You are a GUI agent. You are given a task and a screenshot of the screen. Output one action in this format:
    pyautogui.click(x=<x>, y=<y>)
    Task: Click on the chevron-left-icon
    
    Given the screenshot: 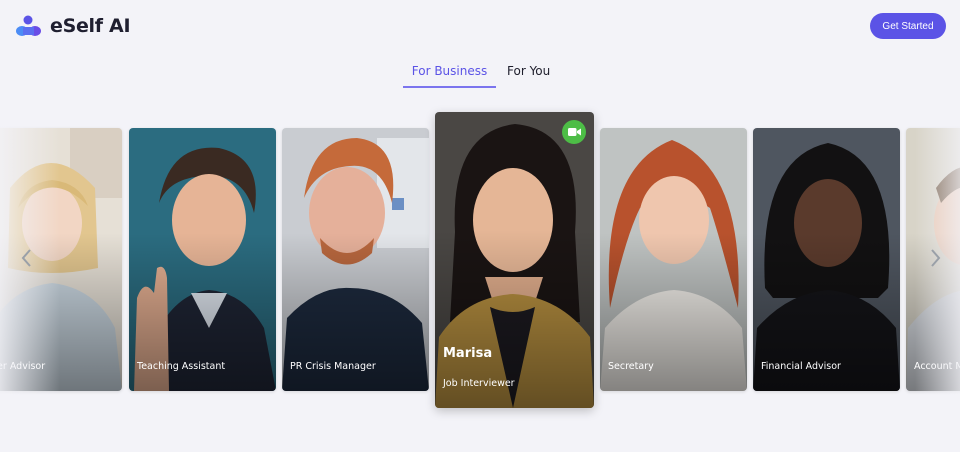 What is the action you would take?
    pyautogui.click(x=26, y=258)
    